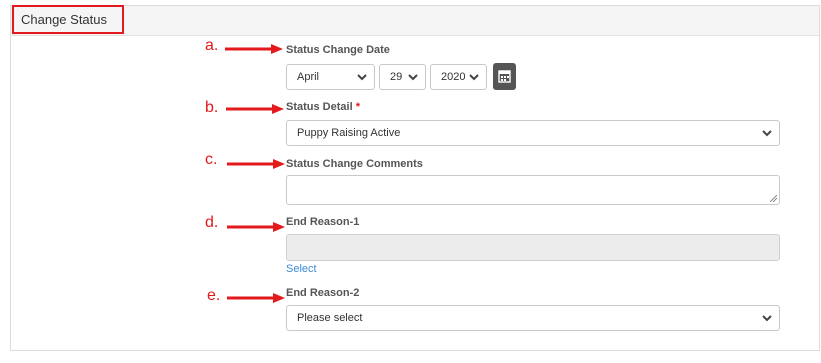 The image size is (821, 363). I want to click on status-detail-label: Status Detail *, so click(323, 107).